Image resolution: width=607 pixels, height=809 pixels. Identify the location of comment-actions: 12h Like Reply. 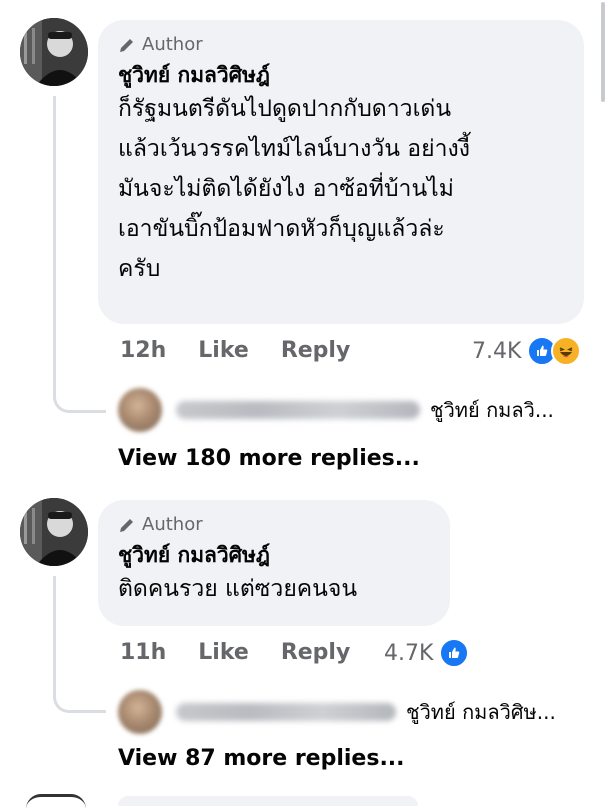
(235, 350).